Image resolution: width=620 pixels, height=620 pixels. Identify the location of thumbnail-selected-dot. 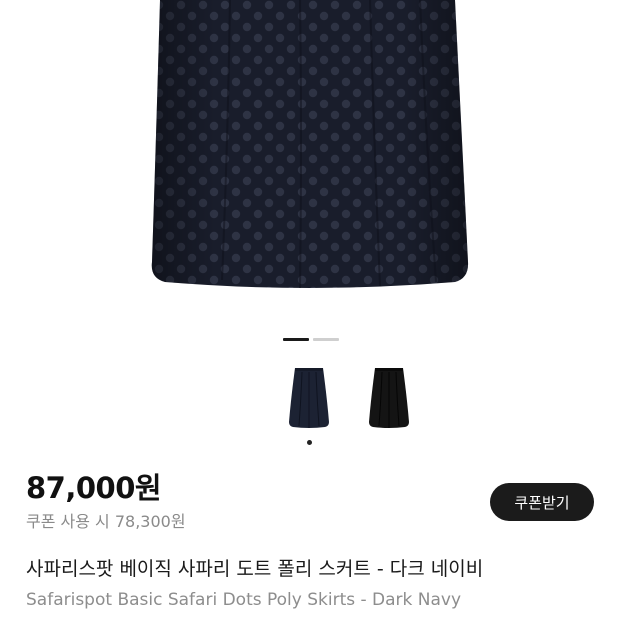
(309, 442).